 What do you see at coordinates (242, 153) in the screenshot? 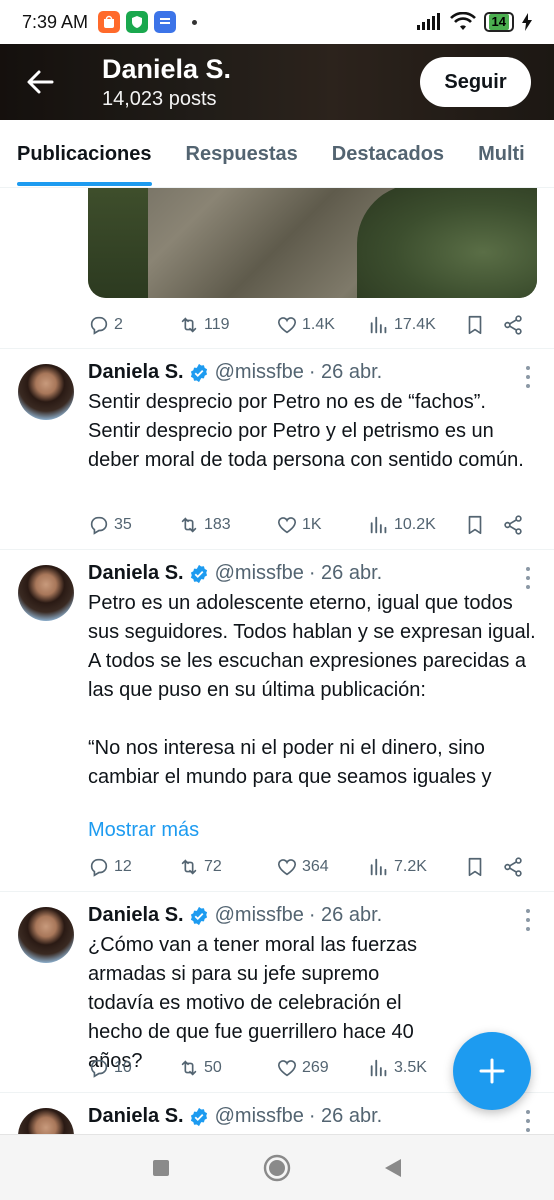
I see `tab-respuestas: Respuestas` at bounding box center [242, 153].